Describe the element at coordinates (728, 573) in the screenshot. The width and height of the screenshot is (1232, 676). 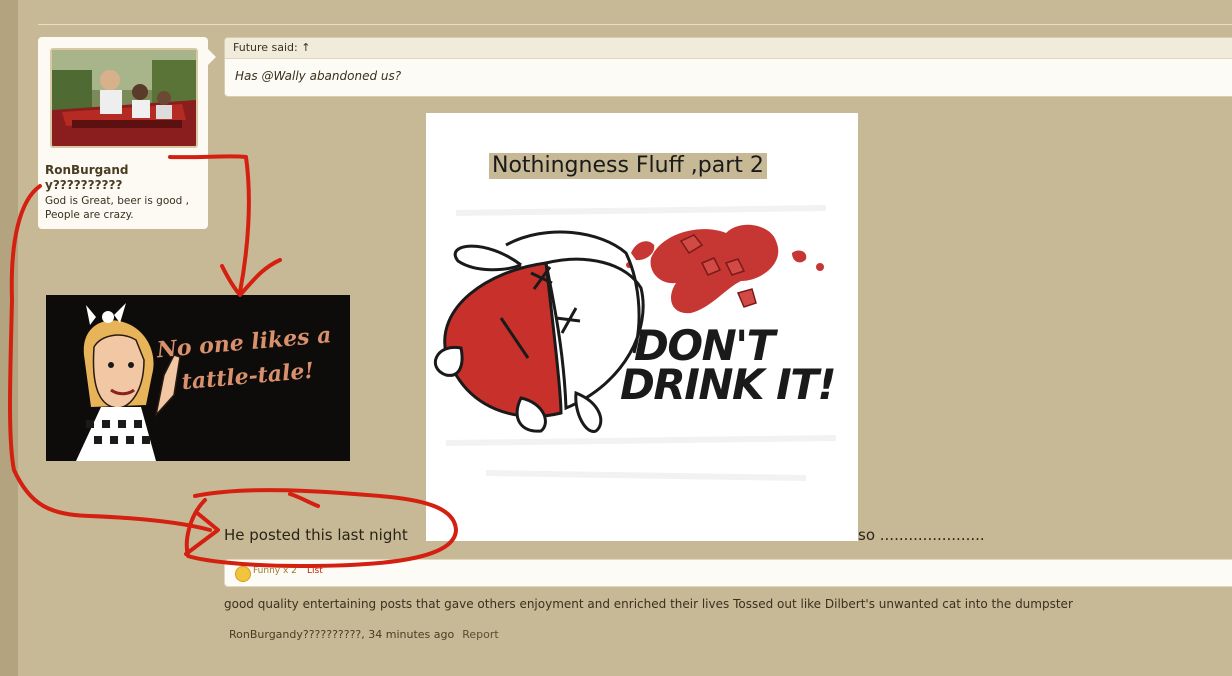
I see `rating-bar: Funny x 2 List` at that location.